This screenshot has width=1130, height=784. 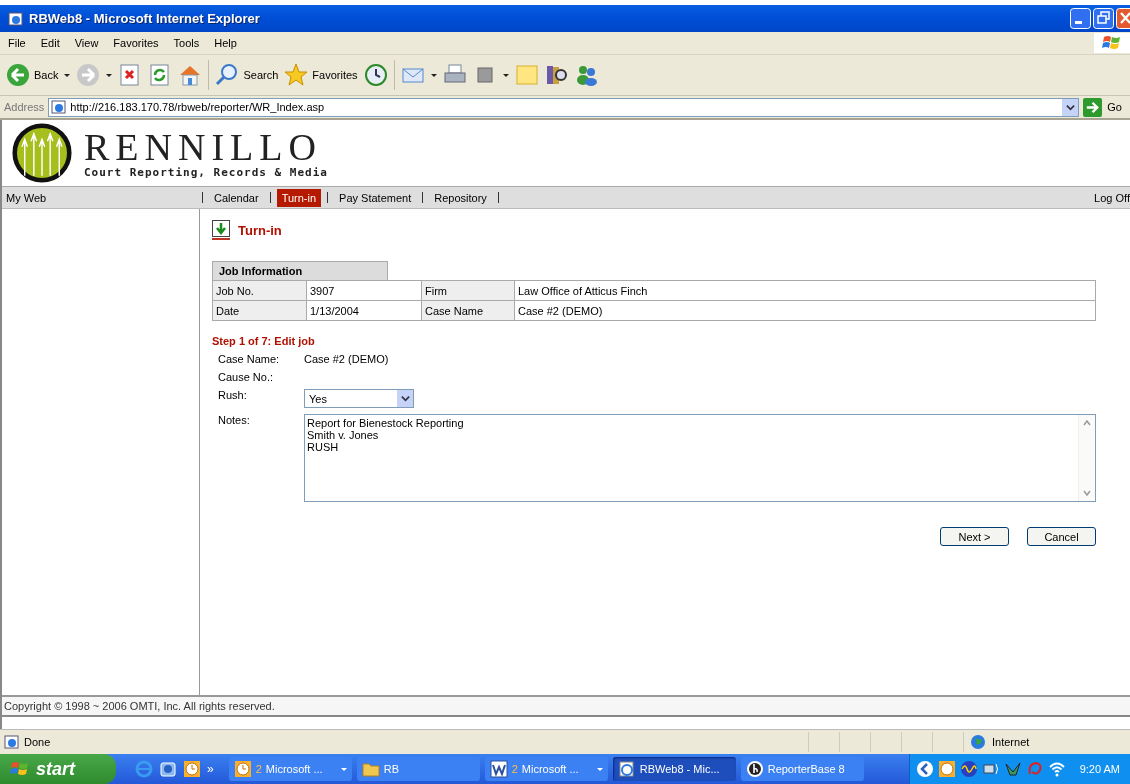 What do you see at coordinates (1056, 769) in the screenshot?
I see `wifi-icon` at bounding box center [1056, 769].